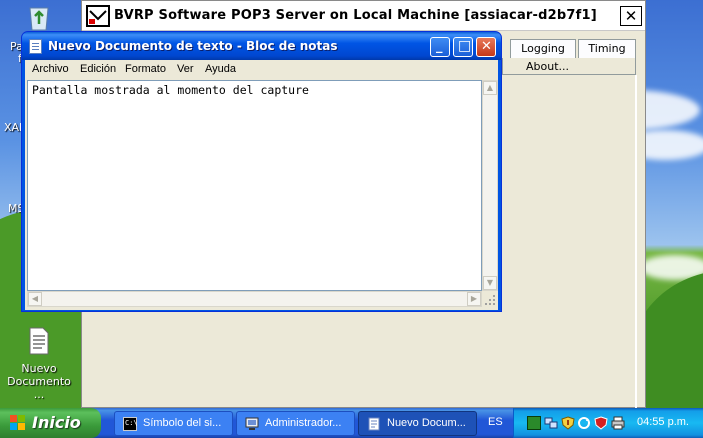 The width and height of the screenshot is (703, 438). What do you see at coordinates (130, 424) in the screenshot?
I see `cmd-icon: C:\` at bounding box center [130, 424].